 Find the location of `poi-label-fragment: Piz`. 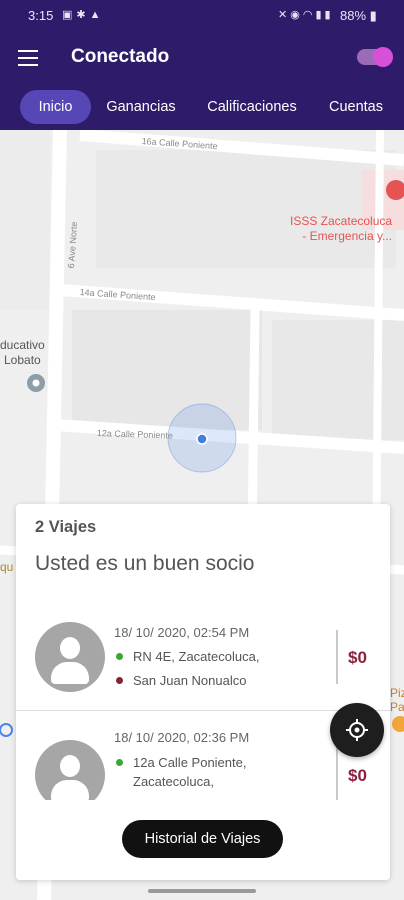

poi-label-fragment: Piz is located at coordinates (397, 693).